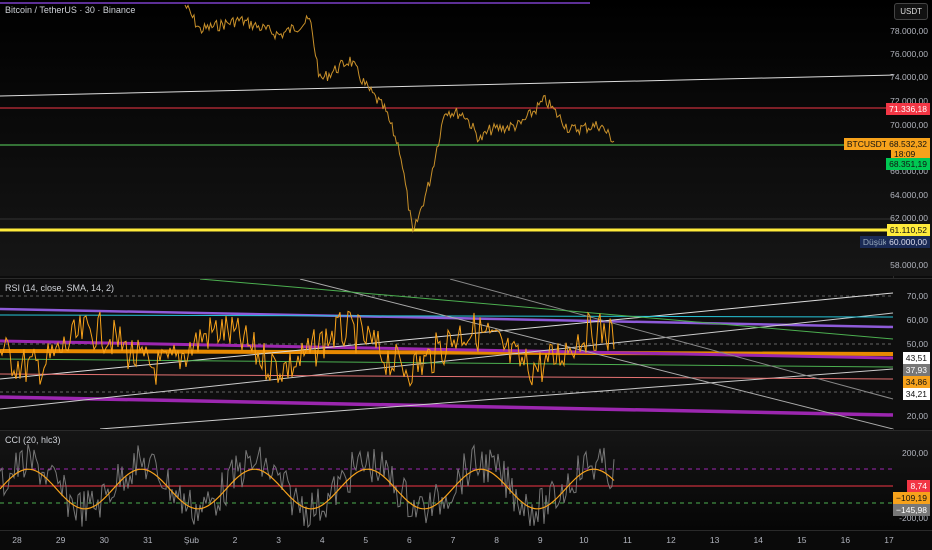  Describe the element at coordinates (916, 370) in the screenshot. I see `rsi-tag: 37,93` at that location.